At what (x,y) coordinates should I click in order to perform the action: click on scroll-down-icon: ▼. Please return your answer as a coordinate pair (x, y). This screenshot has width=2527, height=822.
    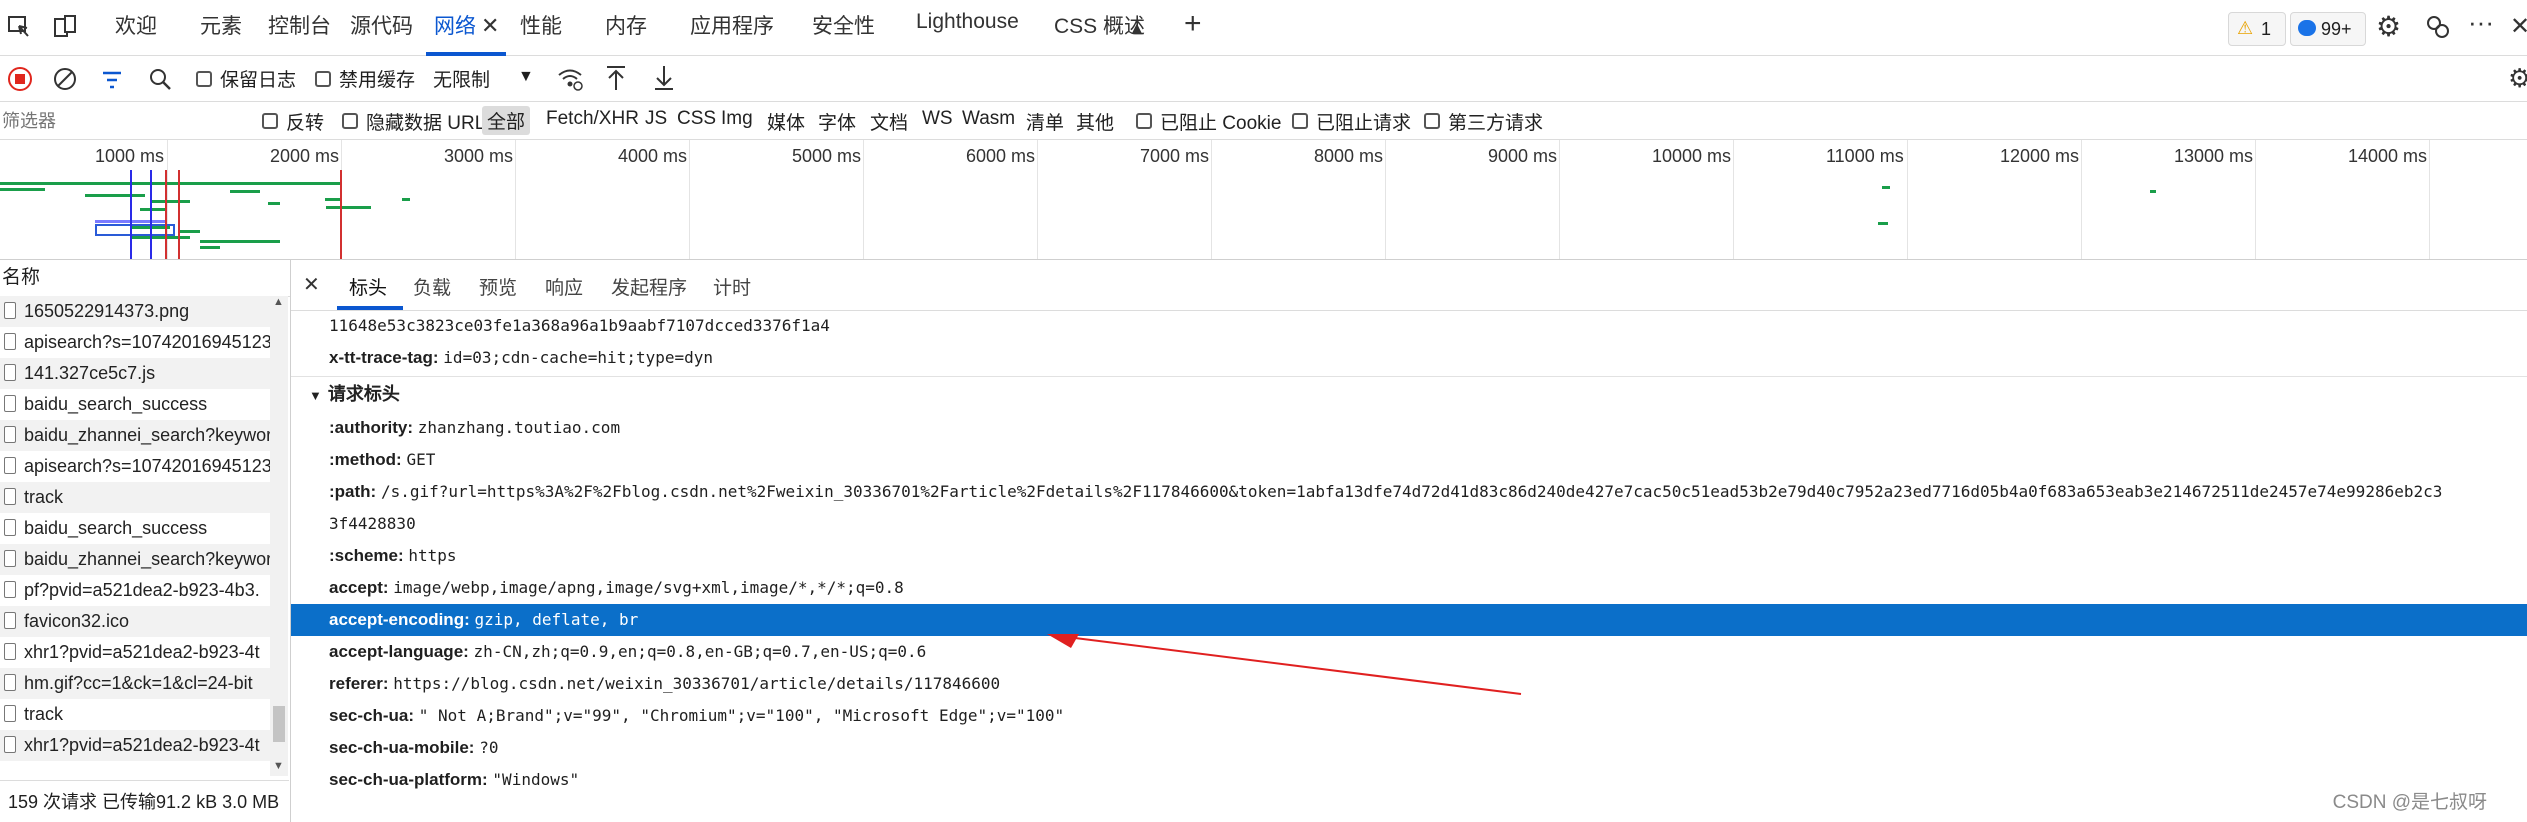
    Looking at the image, I should click on (278, 766).